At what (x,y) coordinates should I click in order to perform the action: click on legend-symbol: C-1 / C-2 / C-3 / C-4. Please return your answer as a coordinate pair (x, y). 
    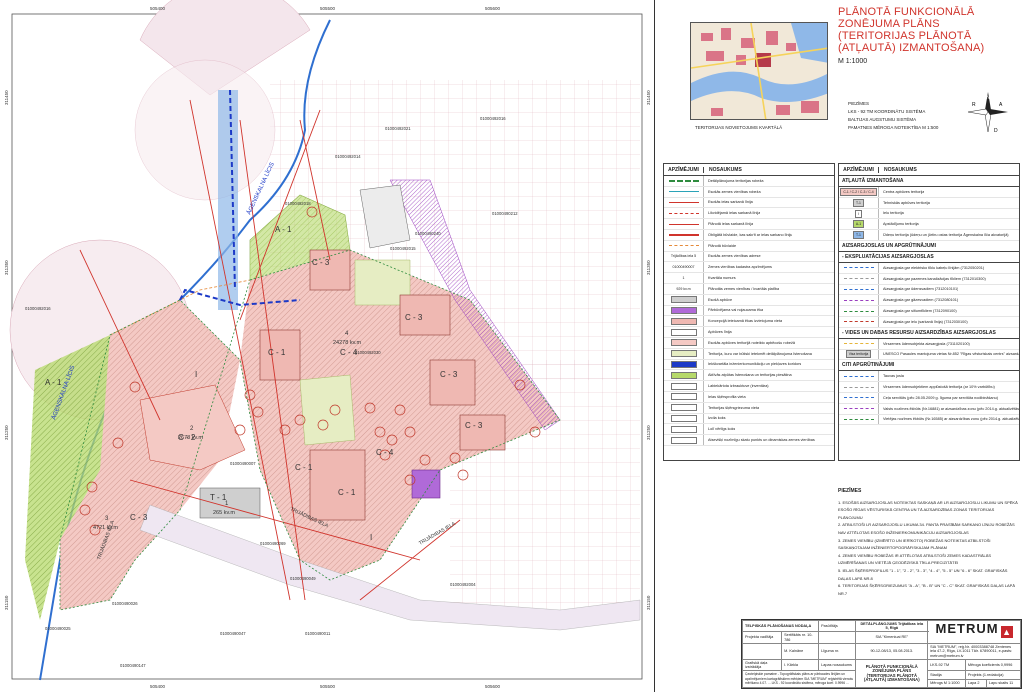
    Looking at the image, I should click on (859, 192).